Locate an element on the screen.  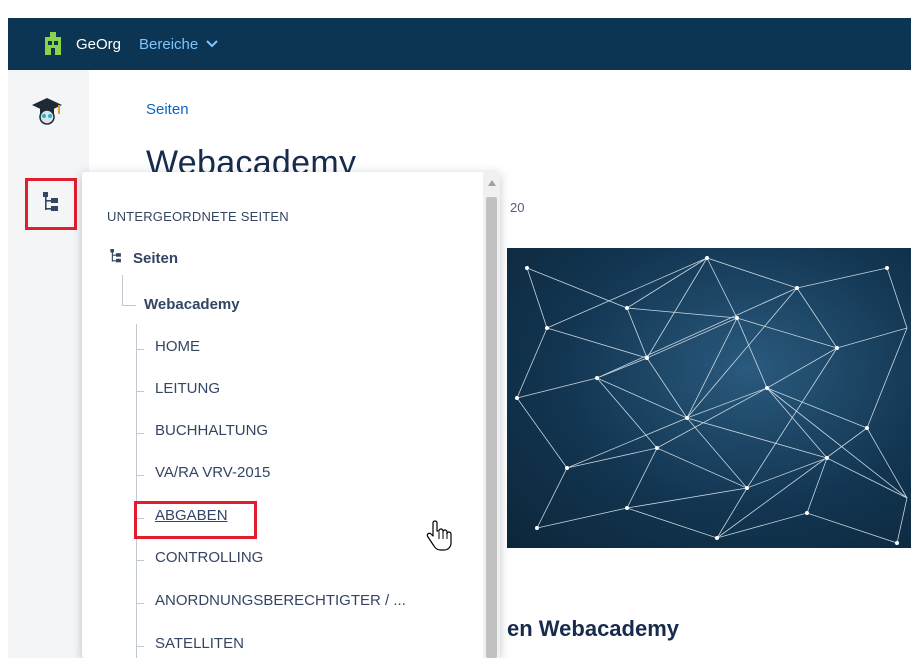
tree-parent-webacademy: Webacademy is located at coordinates (192, 304).